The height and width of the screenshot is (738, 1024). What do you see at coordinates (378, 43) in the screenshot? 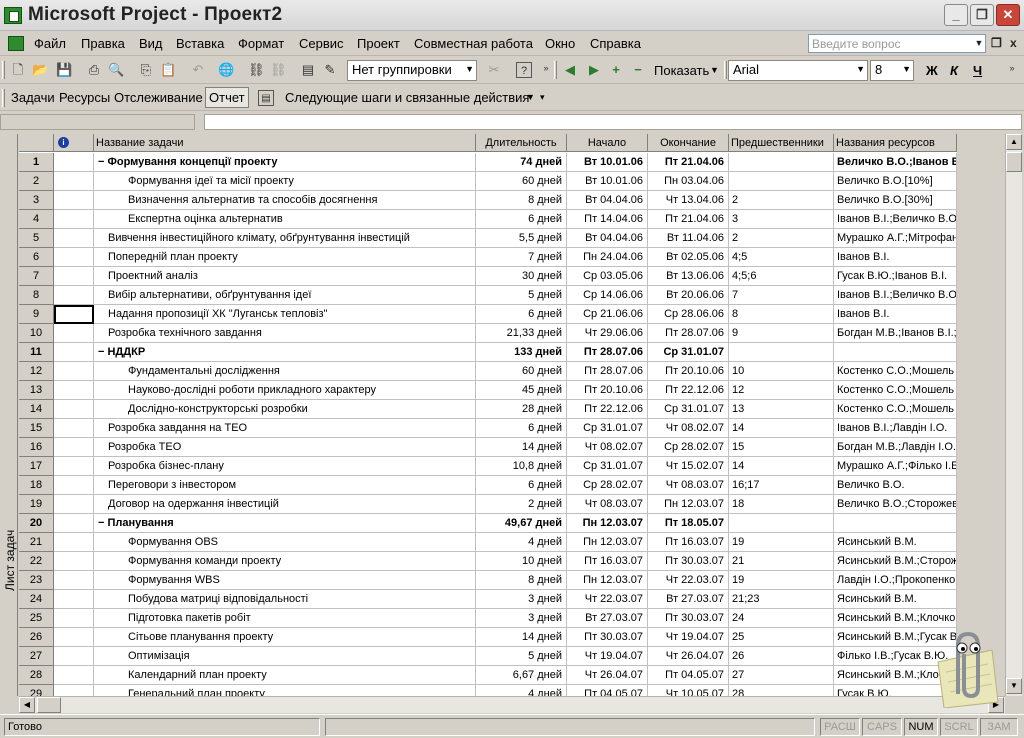
I see `menu-project: Проект` at bounding box center [378, 43].